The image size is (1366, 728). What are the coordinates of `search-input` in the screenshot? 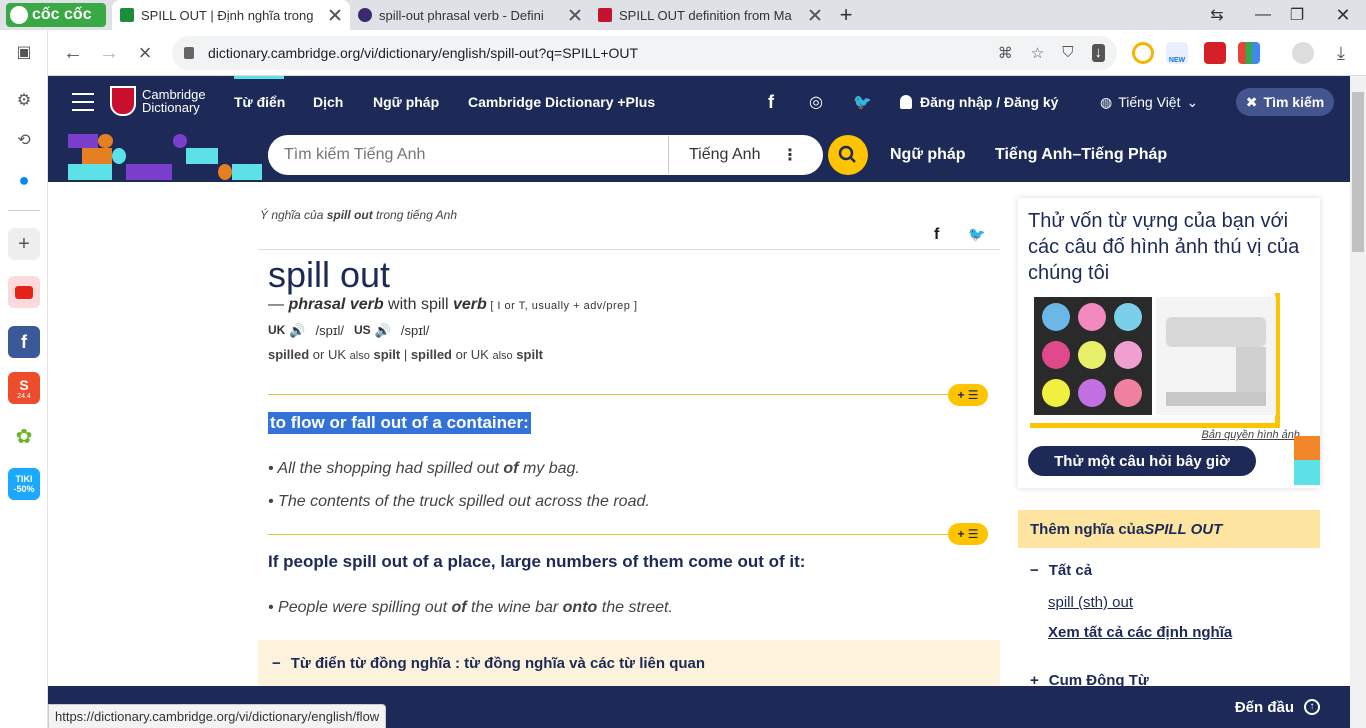 It's located at (468, 155).